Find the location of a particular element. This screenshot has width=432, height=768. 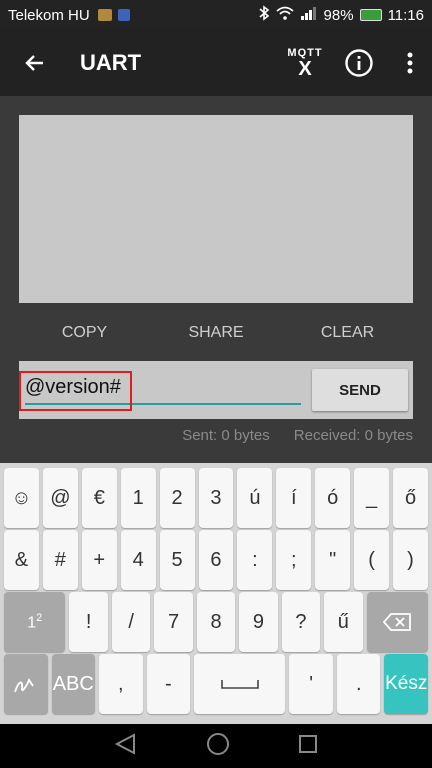

mqtt-button: MQTT X is located at coordinates (305, 63).